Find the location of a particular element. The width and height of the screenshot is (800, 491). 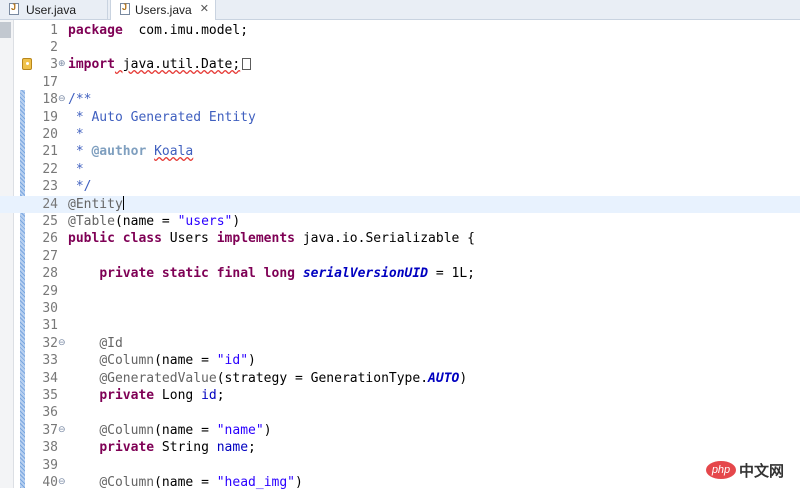

code-line: 39 is located at coordinates (400, 465).